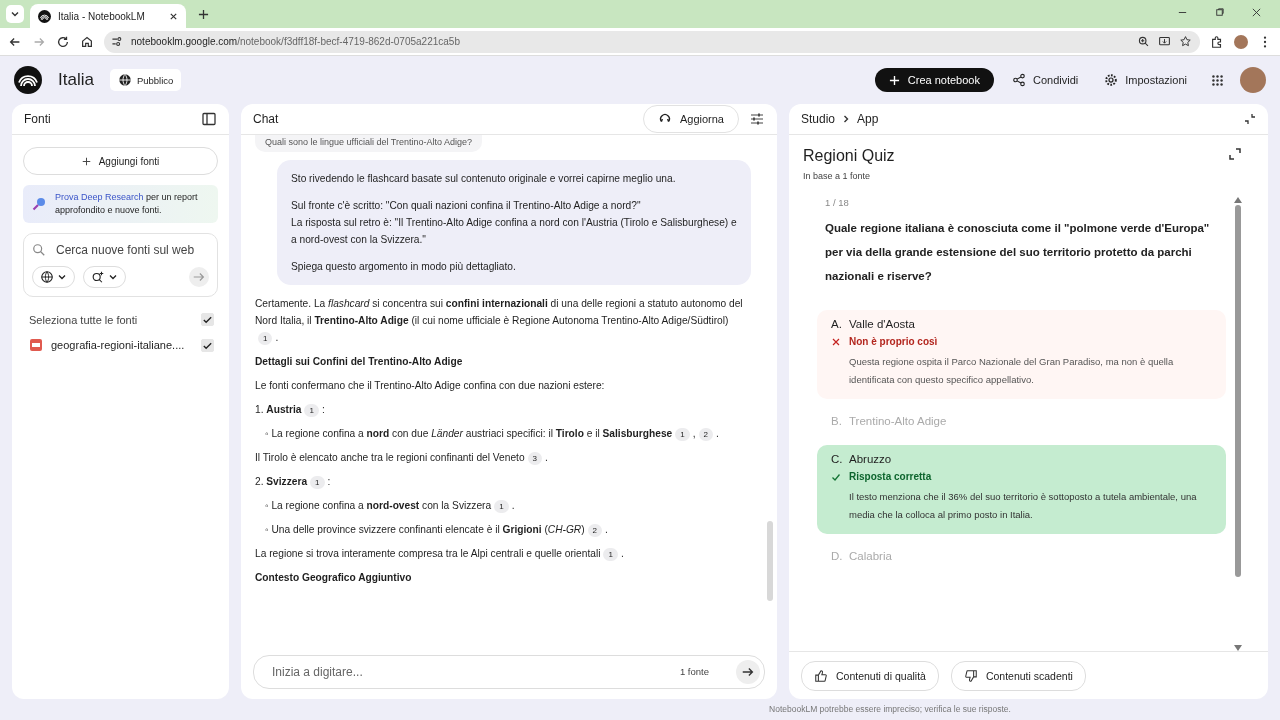  I want to click on search-icon, so click(39, 250).